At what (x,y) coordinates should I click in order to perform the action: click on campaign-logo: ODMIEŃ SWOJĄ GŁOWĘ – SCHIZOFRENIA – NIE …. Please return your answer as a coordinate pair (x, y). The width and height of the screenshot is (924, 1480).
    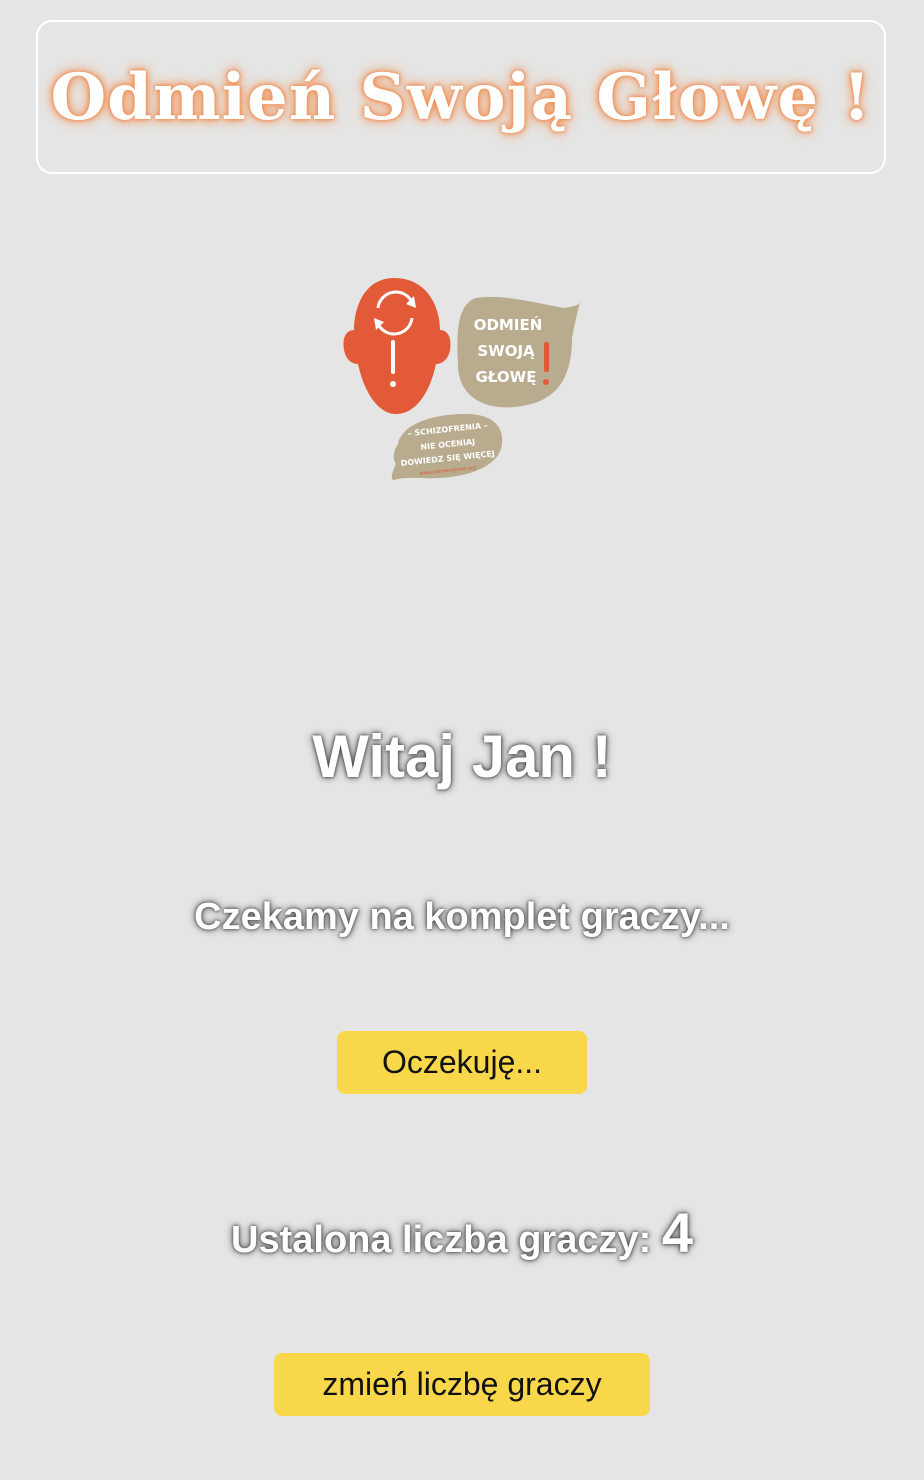
    Looking at the image, I should click on (462, 379).